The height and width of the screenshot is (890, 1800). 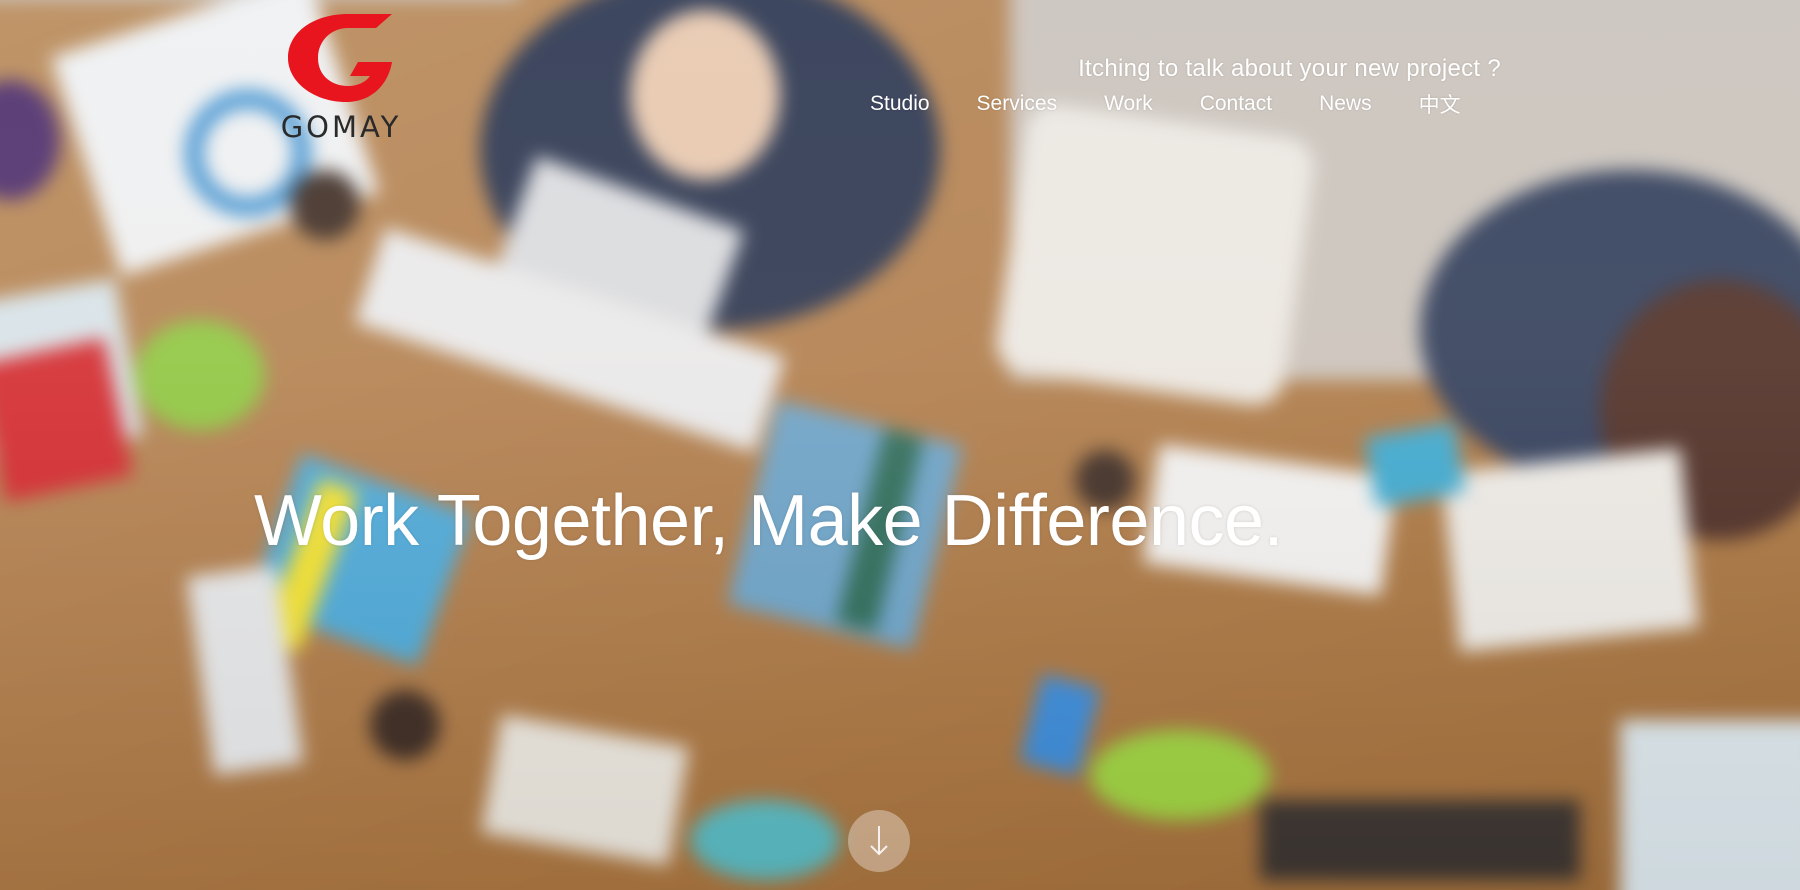 What do you see at coordinates (1289, 69) in the screenshot?
I see `header-tagline: Itching to talk about your new project ?` at bounding box center [1289, 69].